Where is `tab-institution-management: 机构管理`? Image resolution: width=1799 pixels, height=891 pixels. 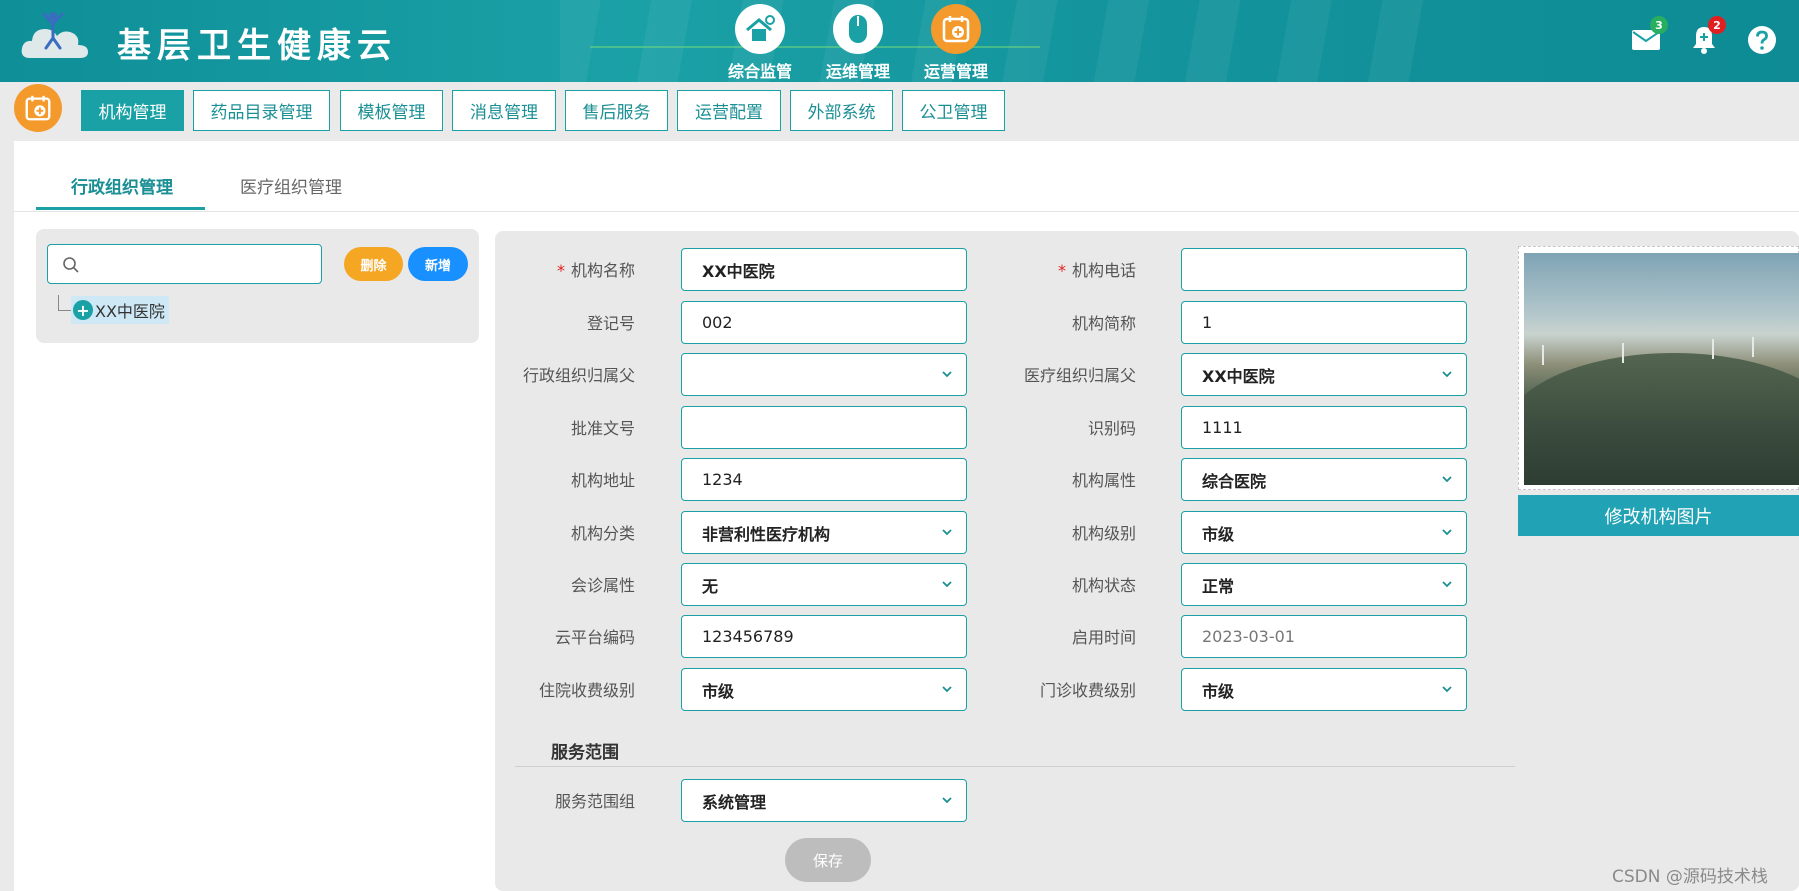 tab-institution-management: 机构管理 is located at coordinates (132, 110).